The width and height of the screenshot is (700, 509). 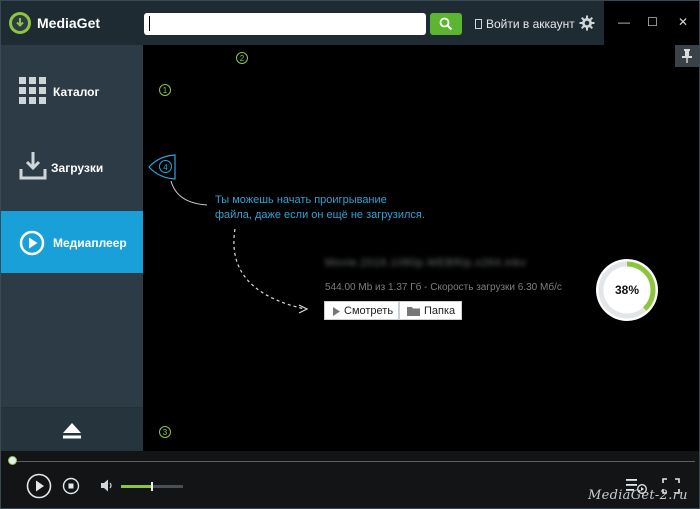 What do you see at coordinates (478, 24) in the screenshot?
I see `account-icon` at bounding box center [478, 24].